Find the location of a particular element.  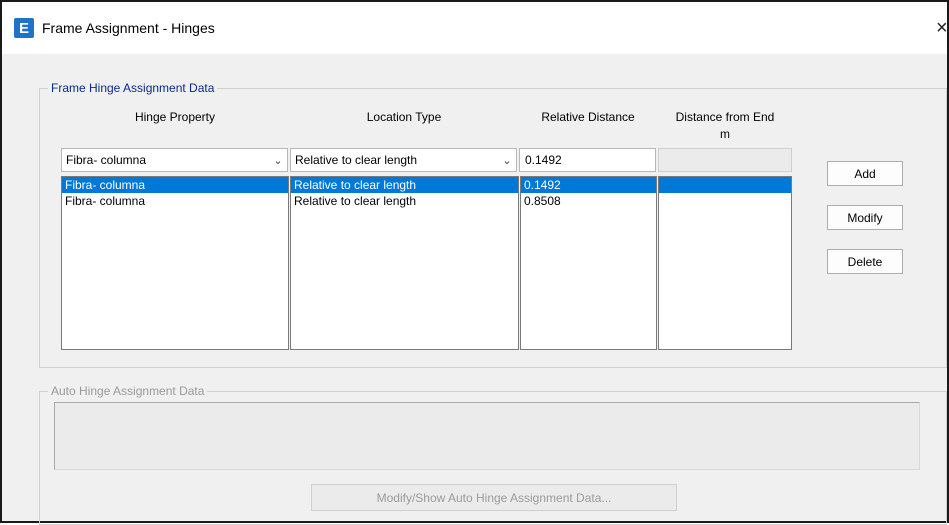

header-distance-from-end: Distance from End is located at coordinates (725, 117).